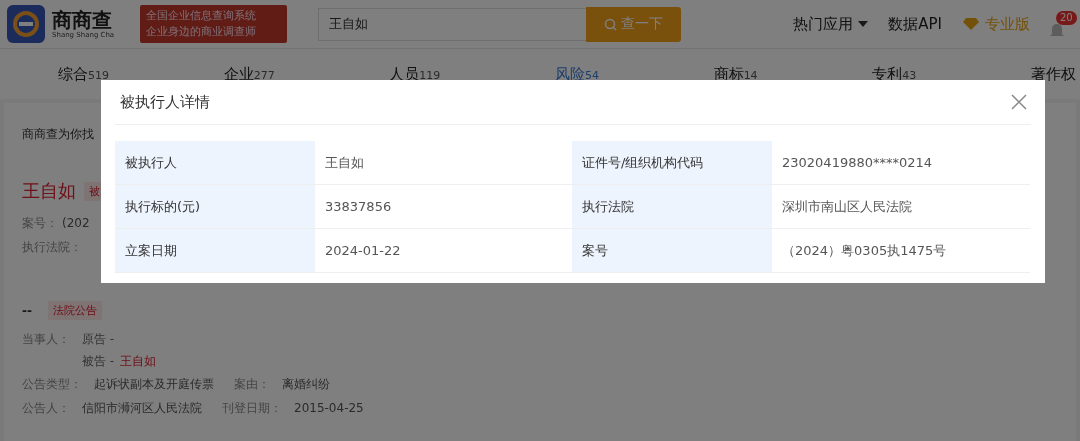 This screenshot has height=441, width=1080. Describe the element at coordinates (971, 24) in the screenshot. I see `diamond-icon` at that location.